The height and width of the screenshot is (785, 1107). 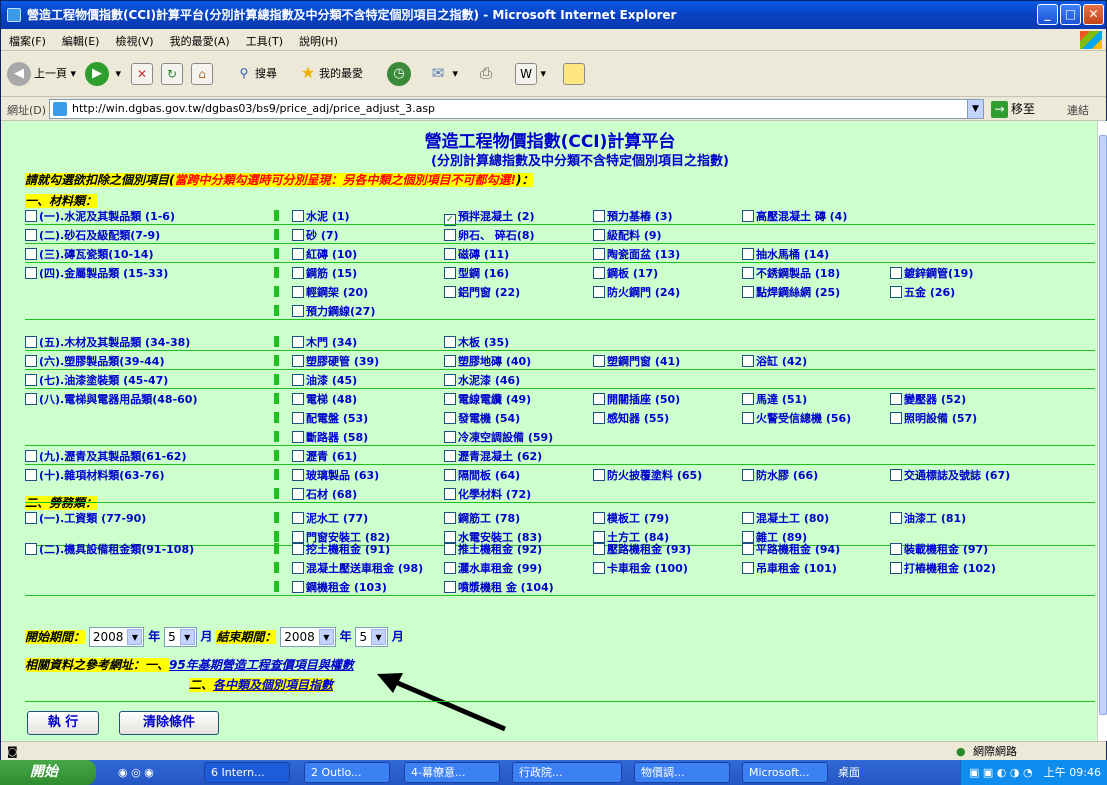 I want to click on item-checkbox: 瀝青 (61), so click(x=324, y=456).